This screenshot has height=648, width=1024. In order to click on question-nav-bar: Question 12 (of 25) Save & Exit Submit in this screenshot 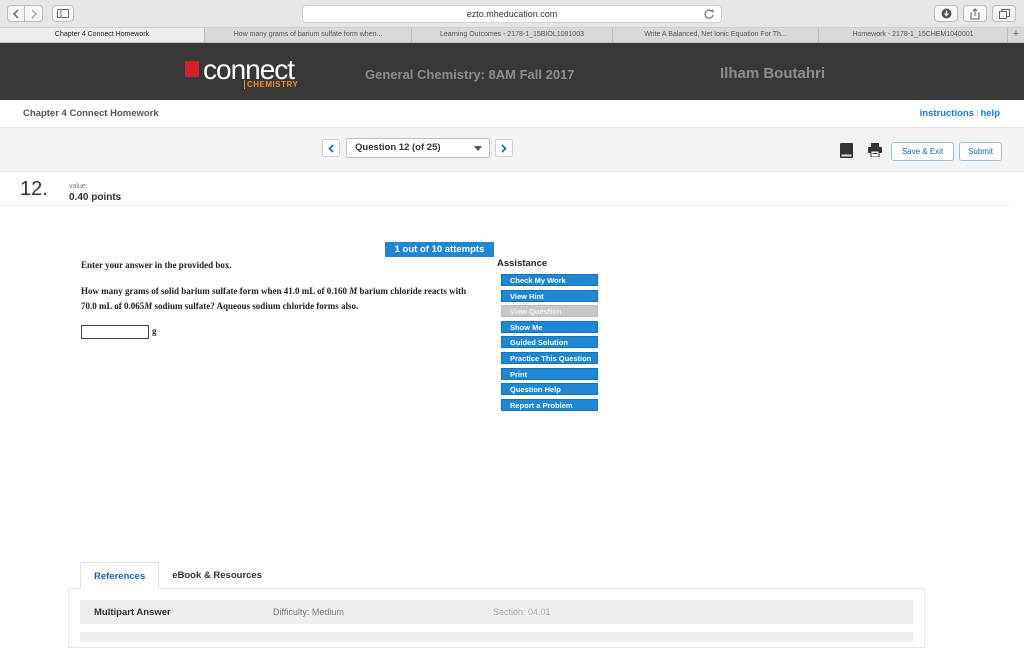, I will do `click(512, 149)`.